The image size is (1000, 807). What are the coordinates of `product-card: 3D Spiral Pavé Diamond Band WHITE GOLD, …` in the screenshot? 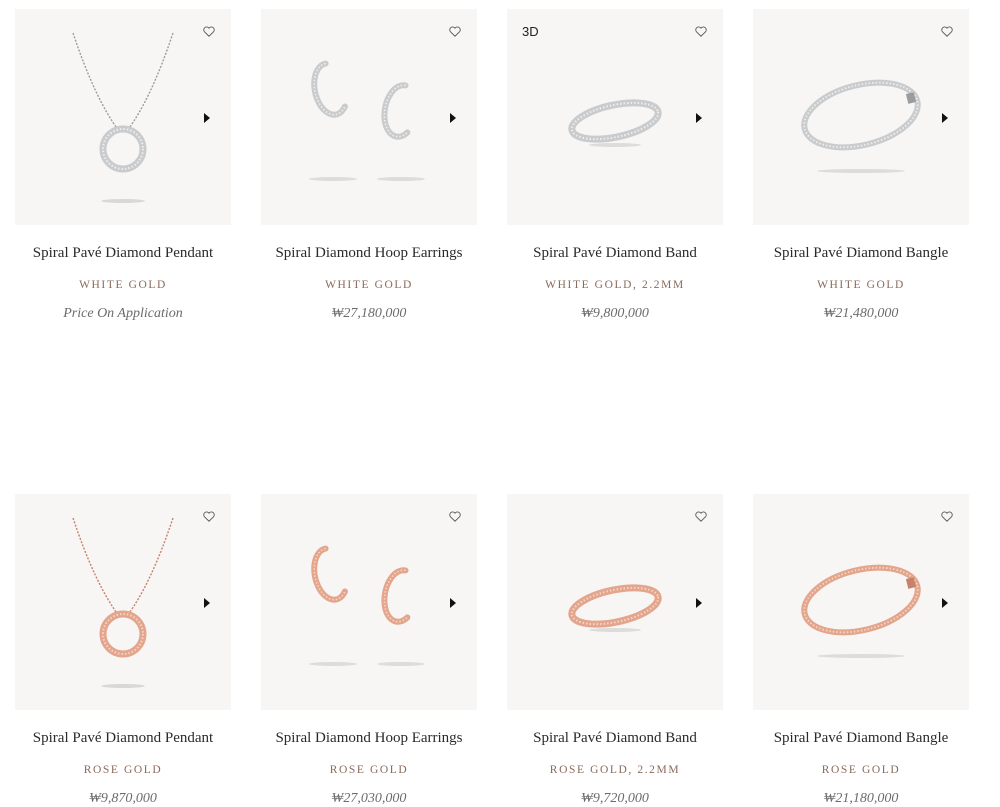 It's located at (615, 165).